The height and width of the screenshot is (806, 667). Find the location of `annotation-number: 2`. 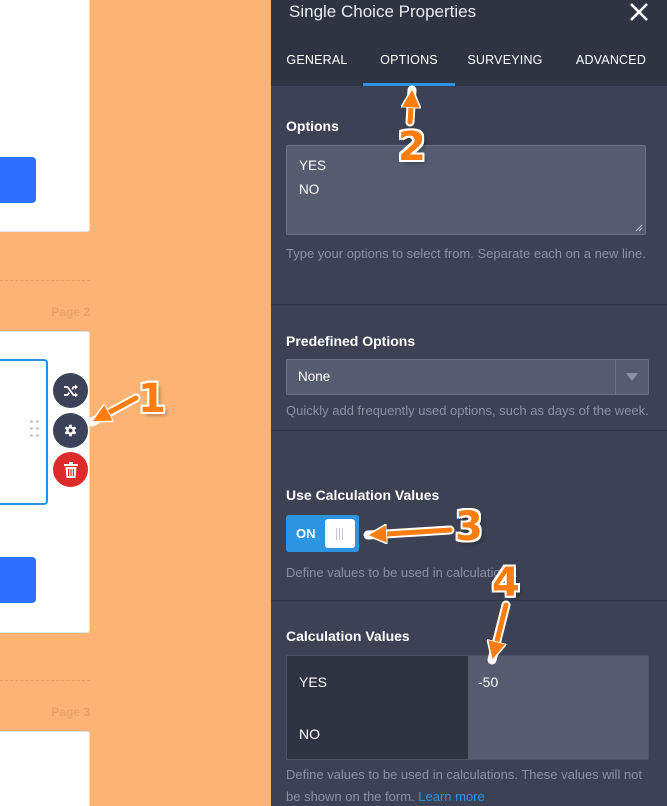

annotation-number: 2 is located at coordinates (412, 147).